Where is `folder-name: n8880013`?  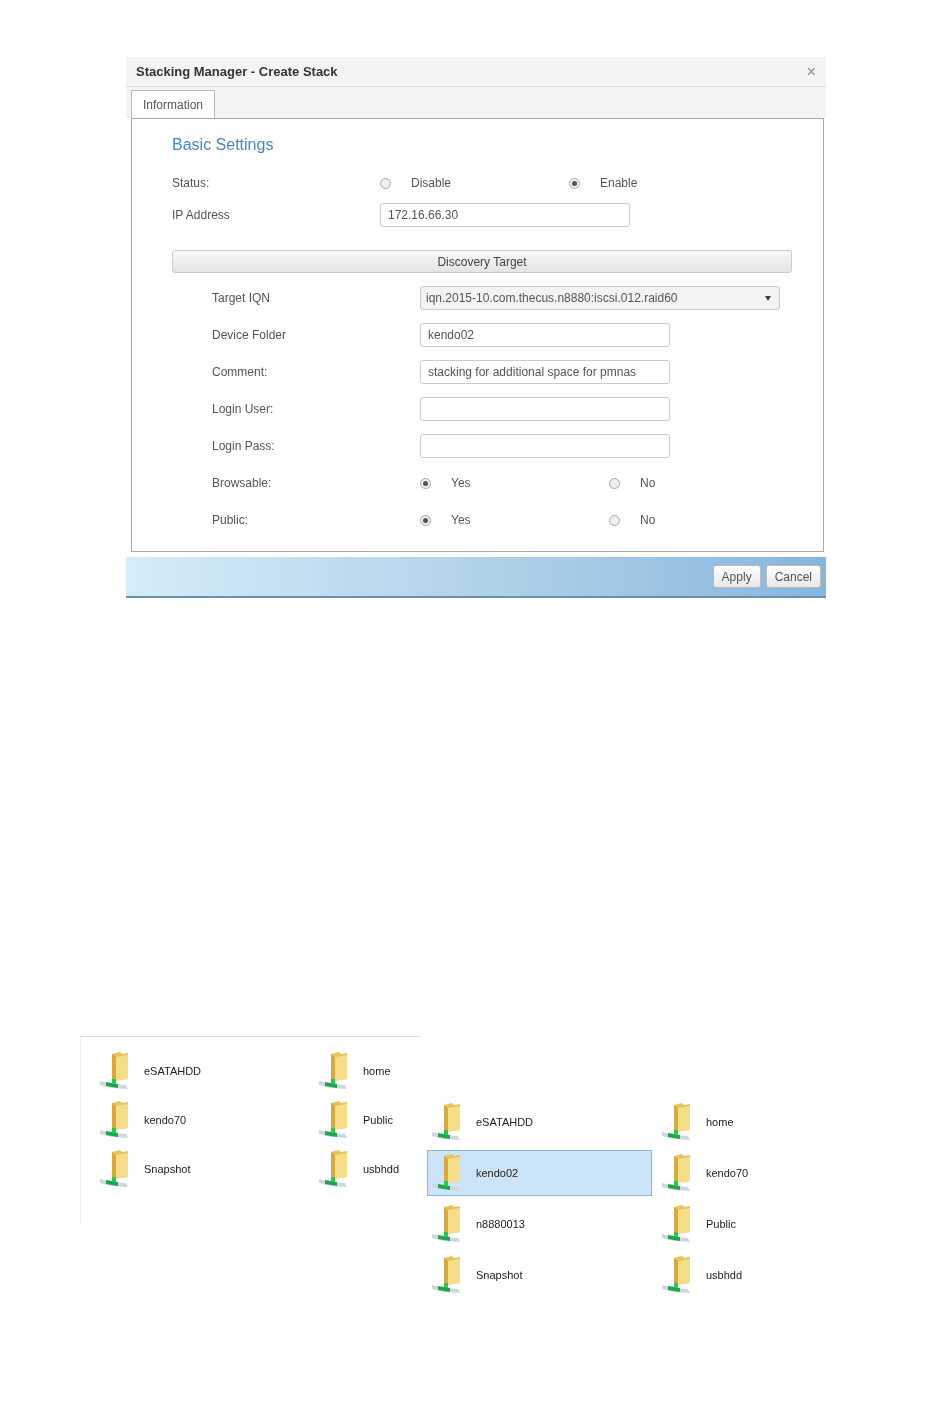
folder-name: n8880013 is located at coordinates (500, 1224).